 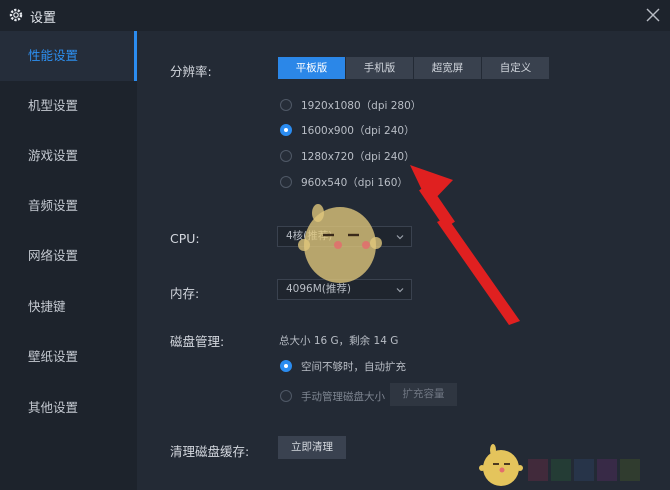 What do you see at coordinates (311, 68) in the screenshot?
I see `tab-tablet: 平板版` at bounding box center [311, 68].